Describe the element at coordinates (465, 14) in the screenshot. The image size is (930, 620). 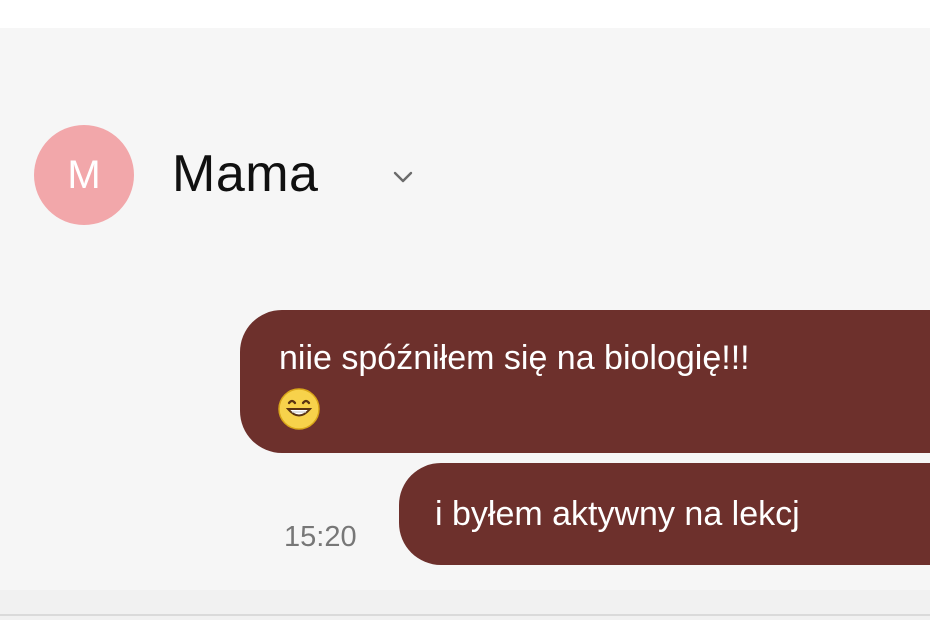
I see `top-bar` at that location.